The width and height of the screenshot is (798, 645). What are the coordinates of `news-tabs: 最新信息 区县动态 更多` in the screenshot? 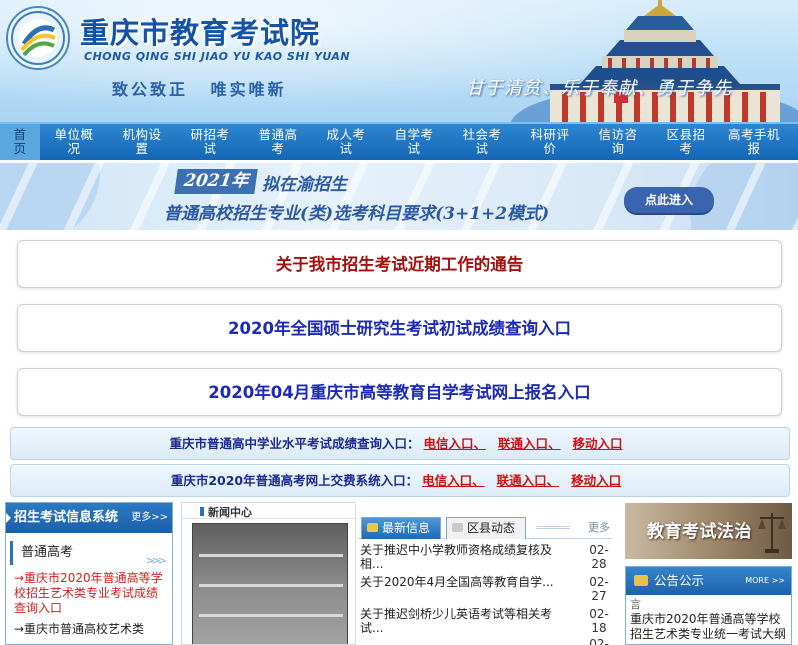 It's located at (485, 527).